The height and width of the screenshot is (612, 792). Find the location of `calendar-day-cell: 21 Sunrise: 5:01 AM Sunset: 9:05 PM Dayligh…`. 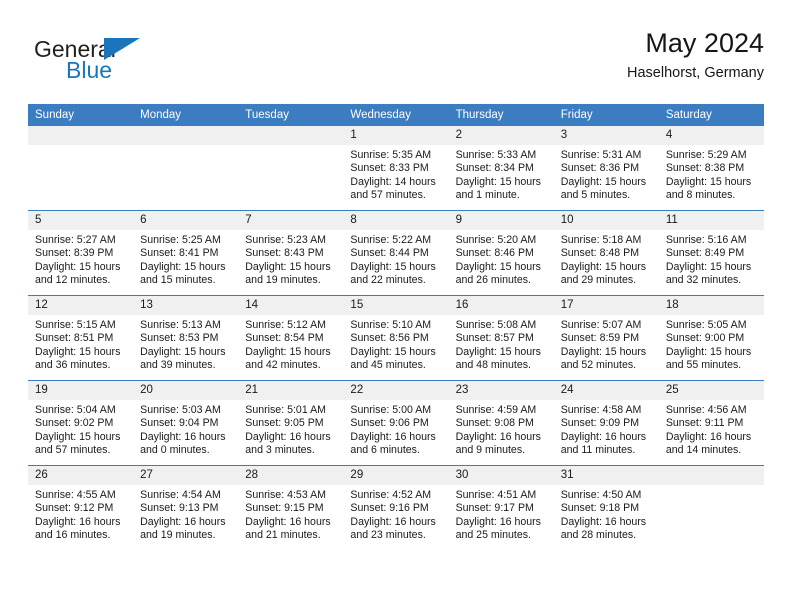

calendar-day-cell: 21 Sunrise: 5:01 AM Sunset: 9:05 PM Dayligh… is located at coordinates (291, 423).